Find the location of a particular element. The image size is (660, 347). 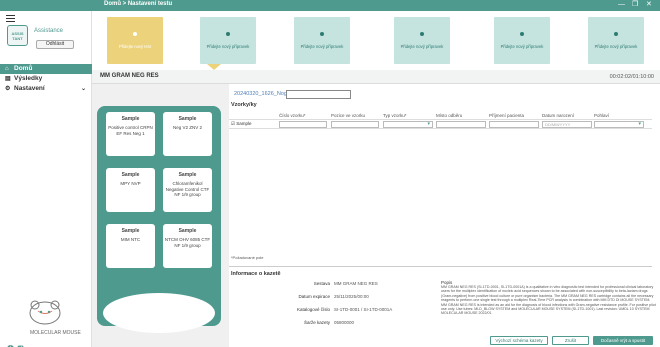

default-cassette-button: Výchozí schéma kazety is located at coordinates (519, 340).